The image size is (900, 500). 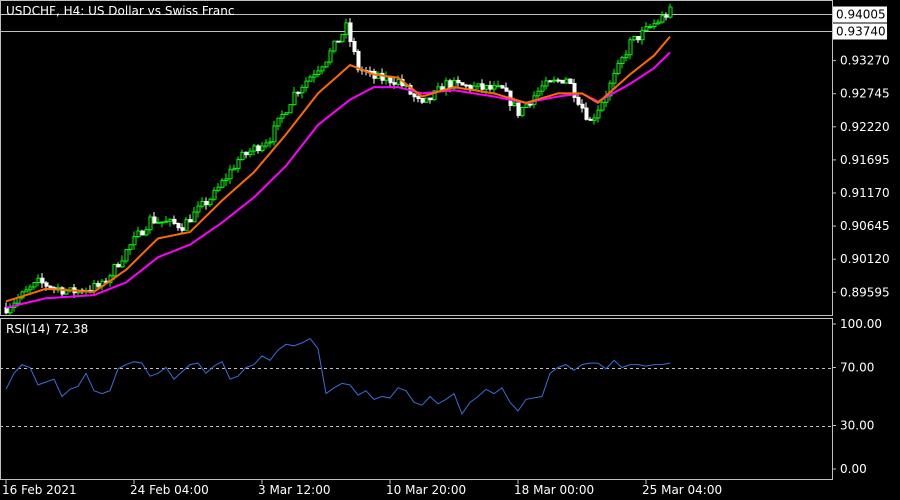 What do you see at coordinates (865, 160) in the screenshot?
I see `price-tick-label: 0.91695` at bounding box center [865, 160].